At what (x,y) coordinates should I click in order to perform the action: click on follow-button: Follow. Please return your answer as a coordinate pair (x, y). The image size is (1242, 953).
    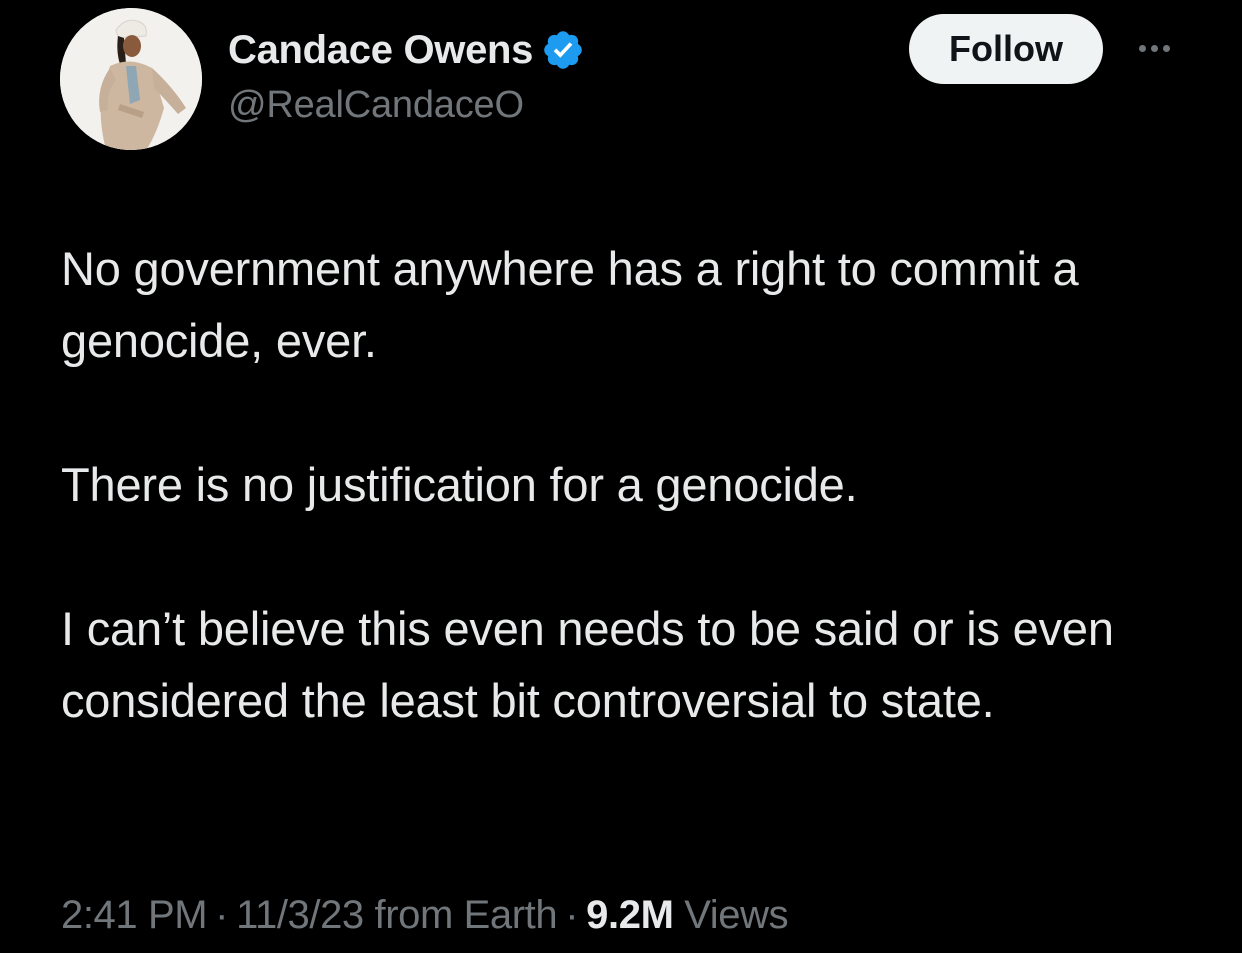
    Looking at the image, I should click on (1006, 49).